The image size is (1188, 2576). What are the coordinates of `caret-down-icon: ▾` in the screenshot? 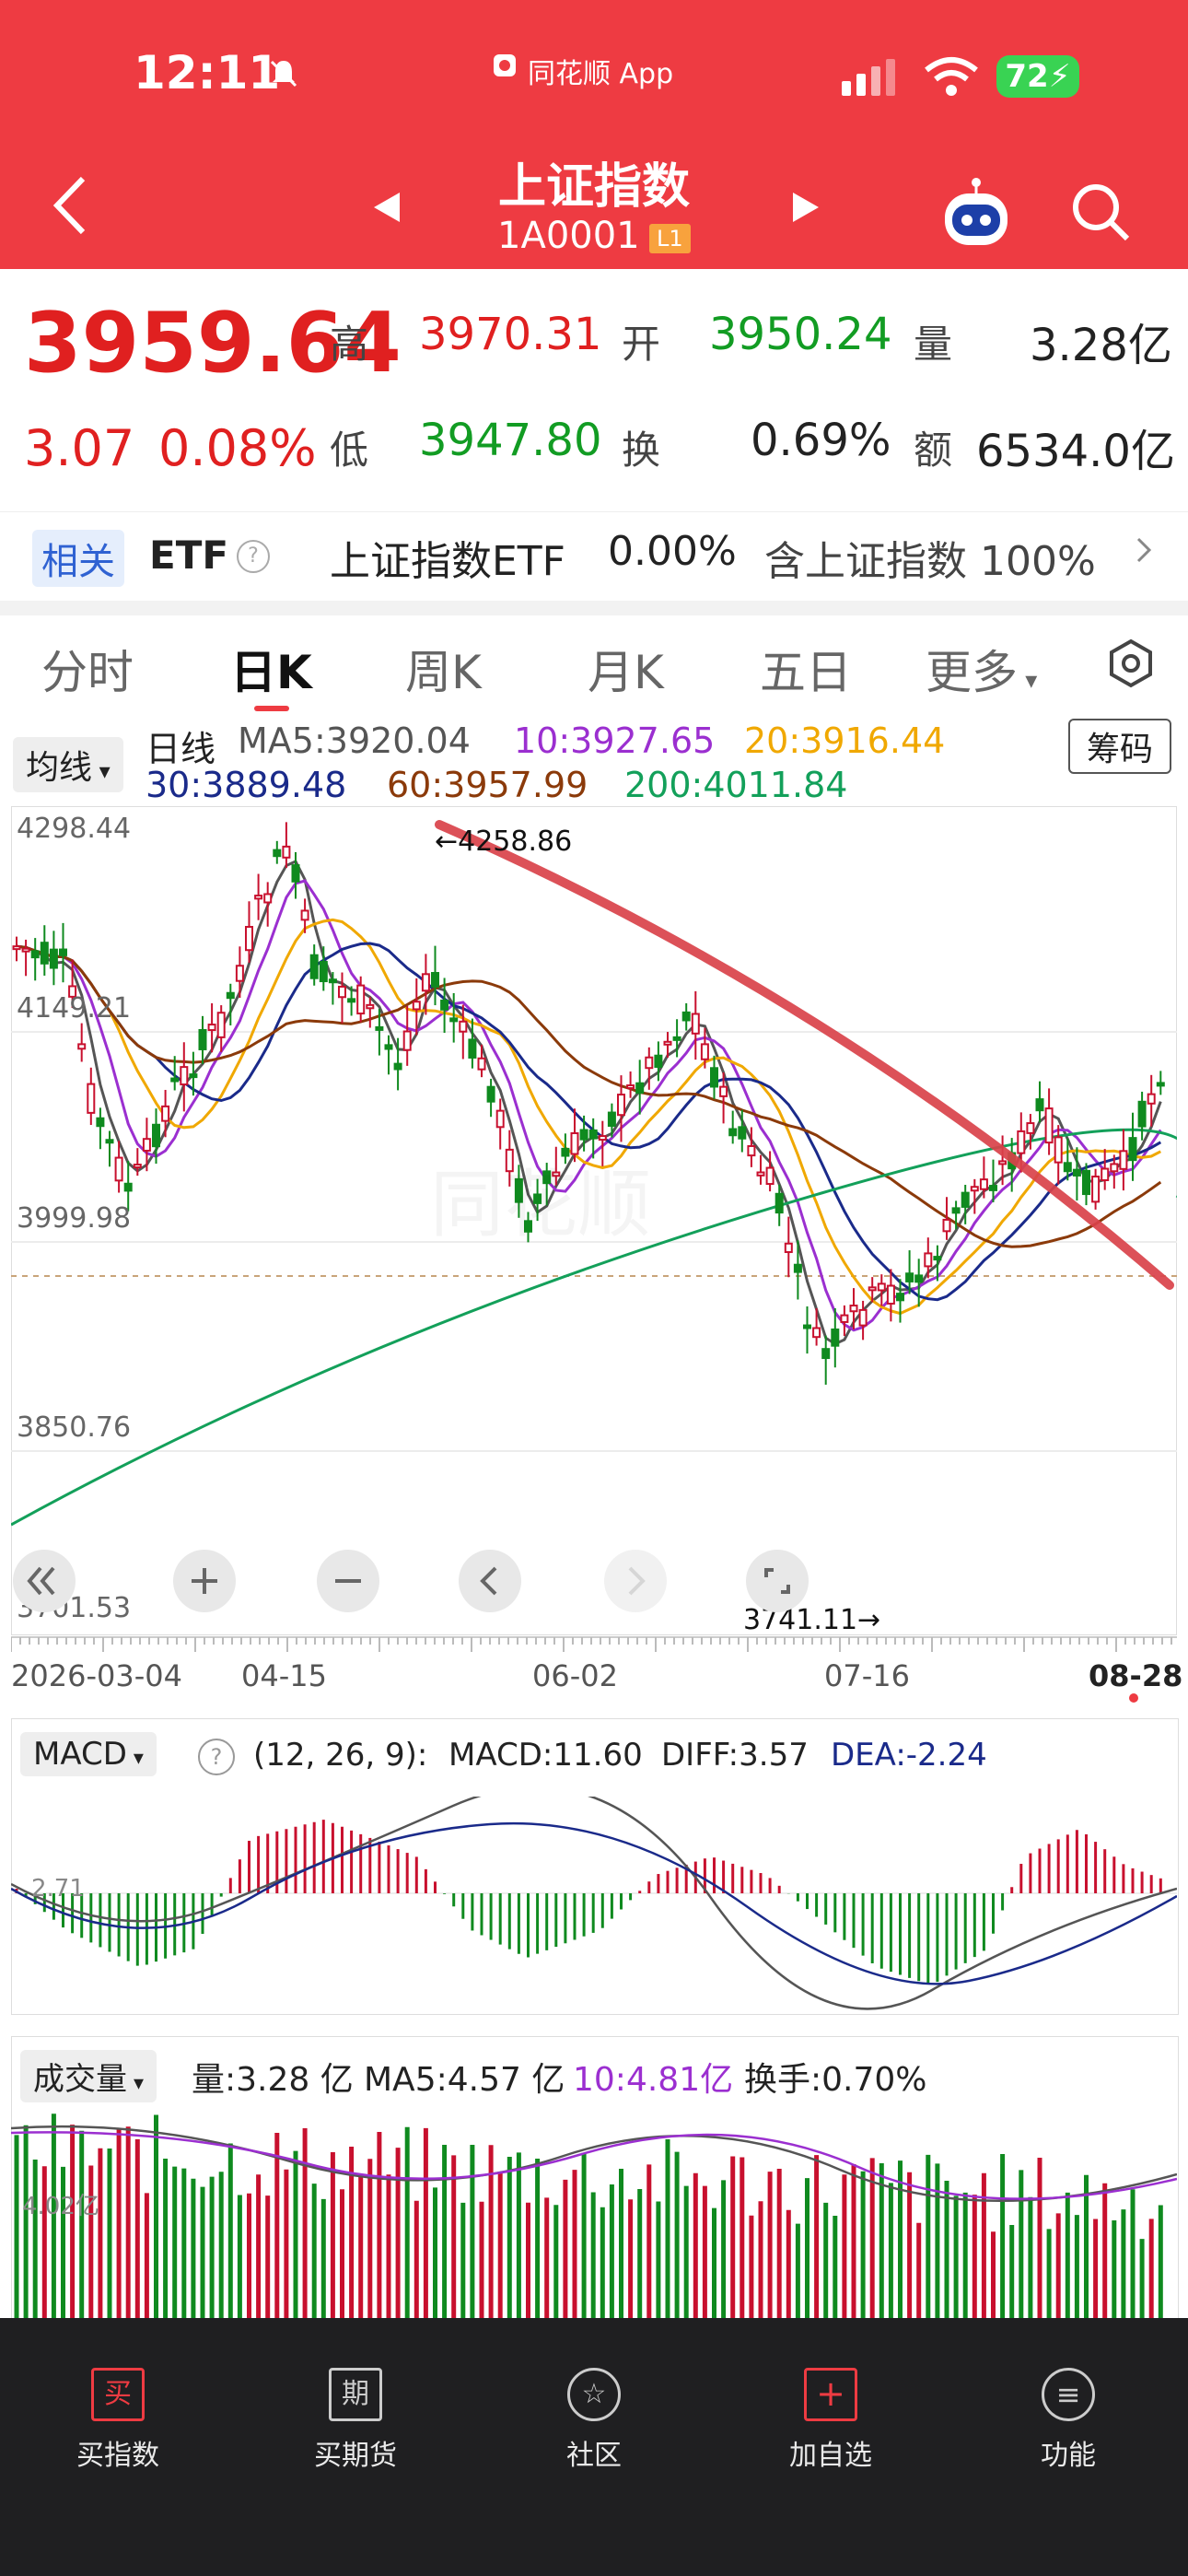 It's located at (1028, 681).